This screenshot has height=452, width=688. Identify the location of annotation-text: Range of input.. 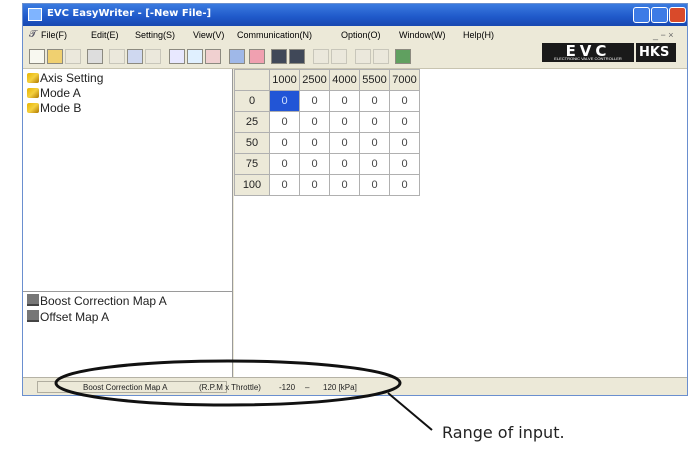
(503, 432).